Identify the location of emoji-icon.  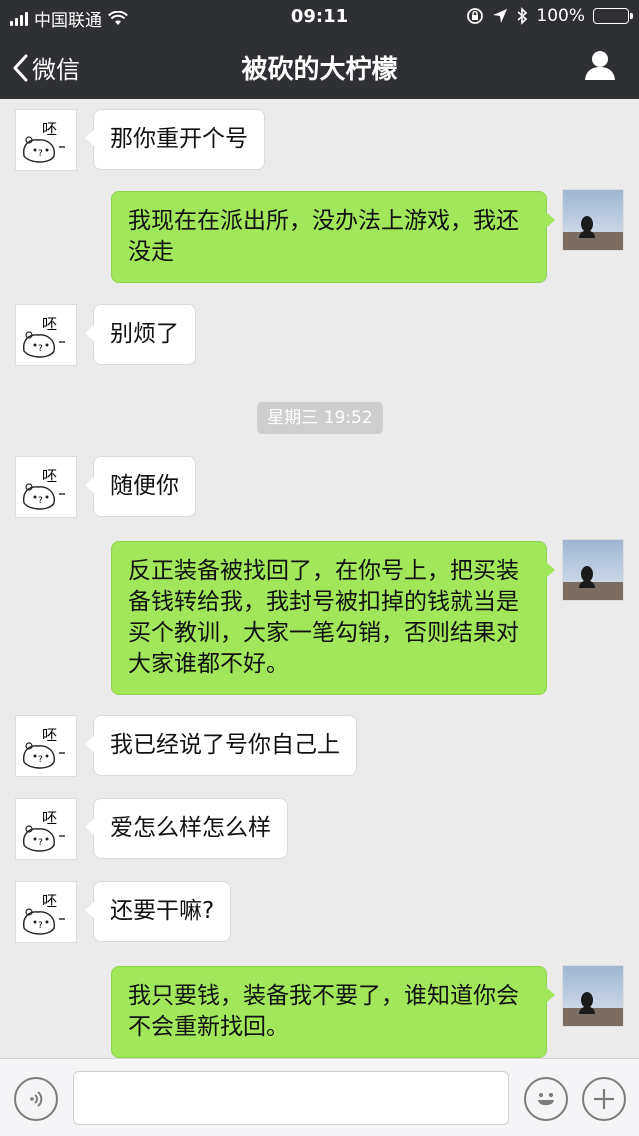
(546, 1099).